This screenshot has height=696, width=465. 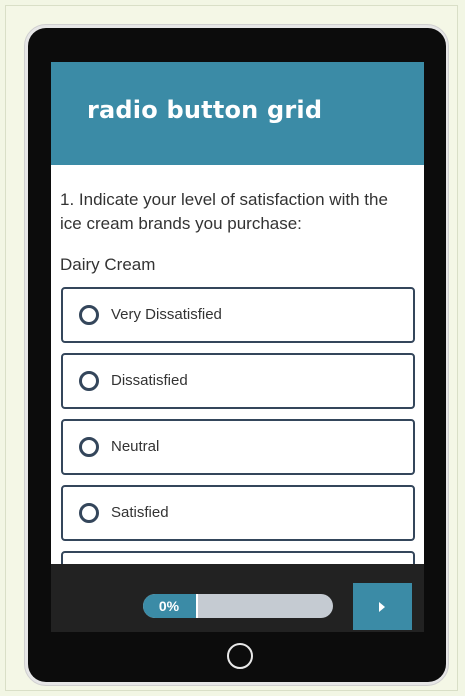 I want to click on next-button, so click(x=382, y=606).